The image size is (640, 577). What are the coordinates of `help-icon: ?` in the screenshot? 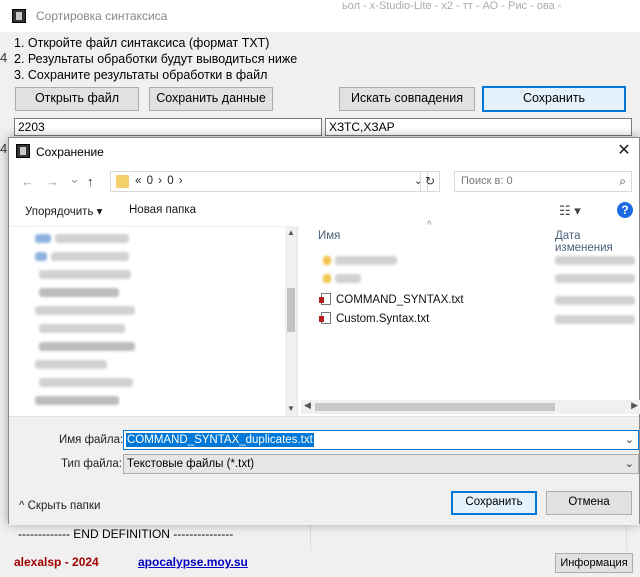 It's located at (625, 210).